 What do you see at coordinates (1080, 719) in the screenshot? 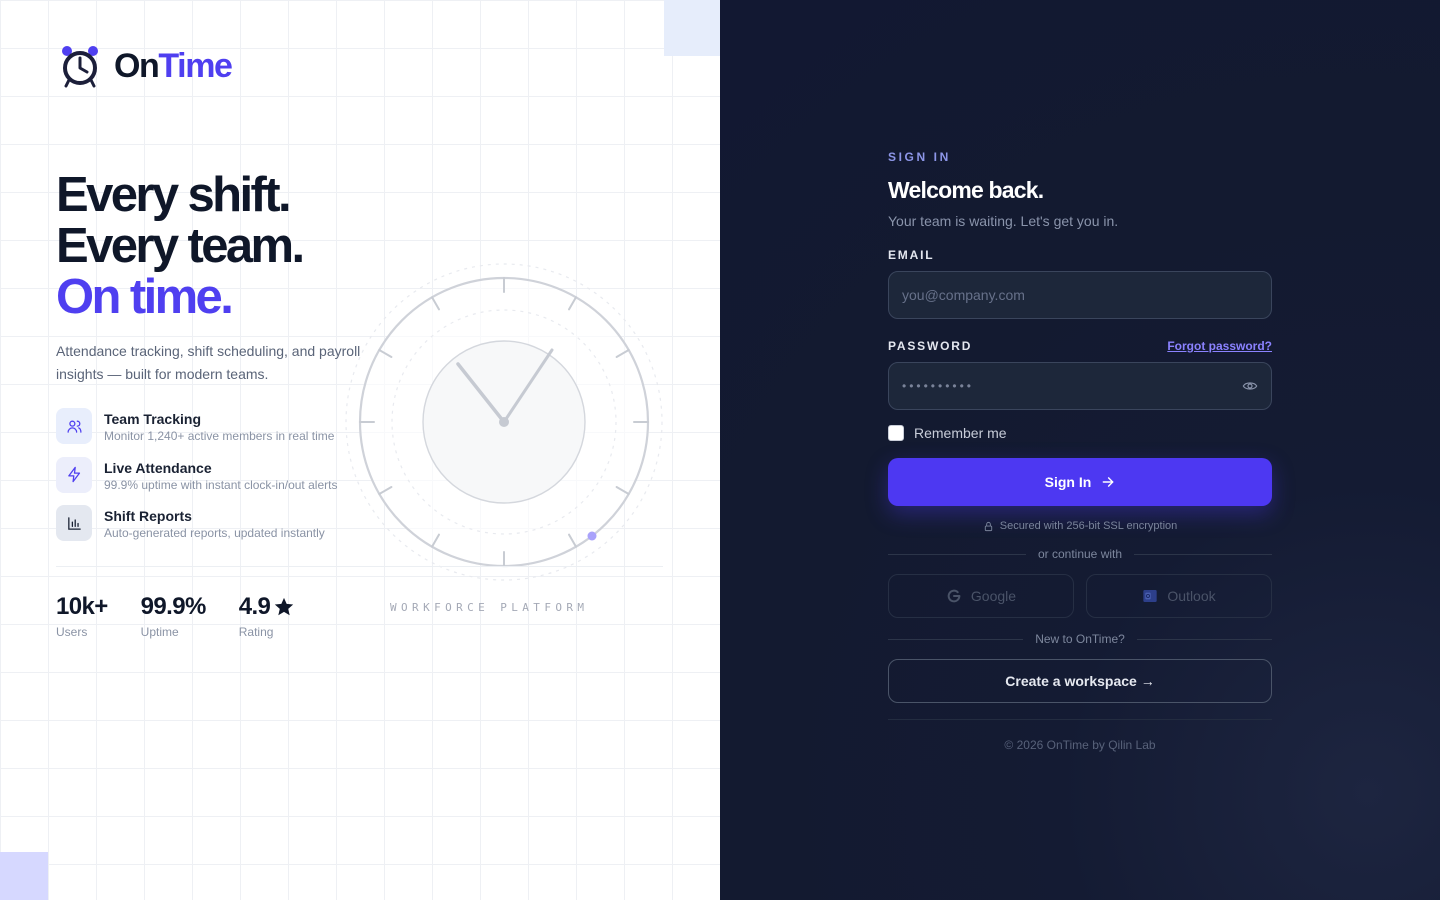
I see `footer-divider` at bounding box center [1080, 719].